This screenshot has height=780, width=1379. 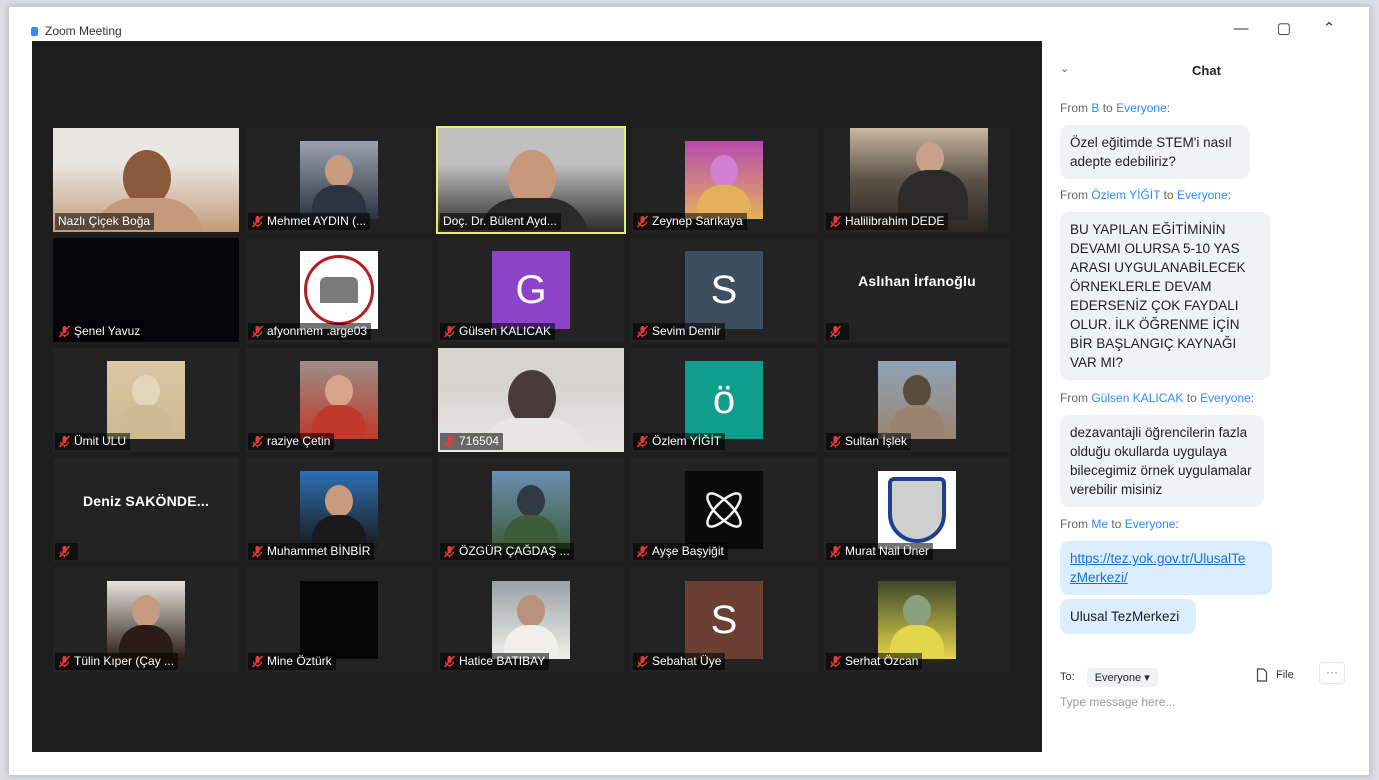 What do you see at coordinates (531, 620) in the screenshot?
I see `participant-tile: Hatice BATIBAY` at bounding box center [531, 620].